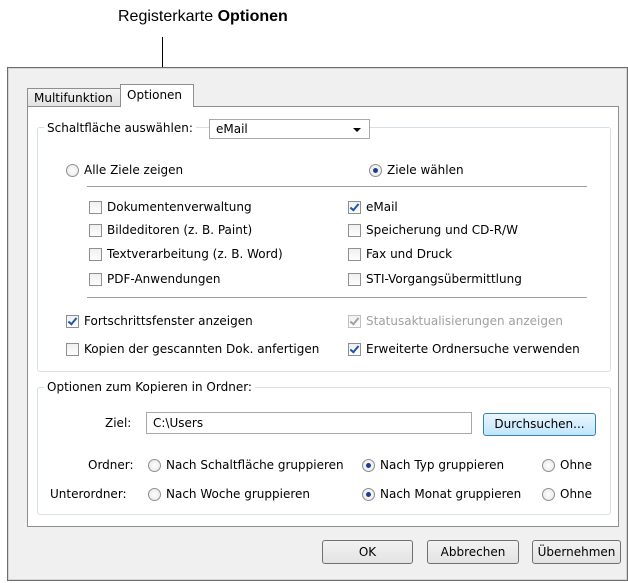  I want to click on button-select-label: Schaltfläche auswählen:, so click(120, 128).